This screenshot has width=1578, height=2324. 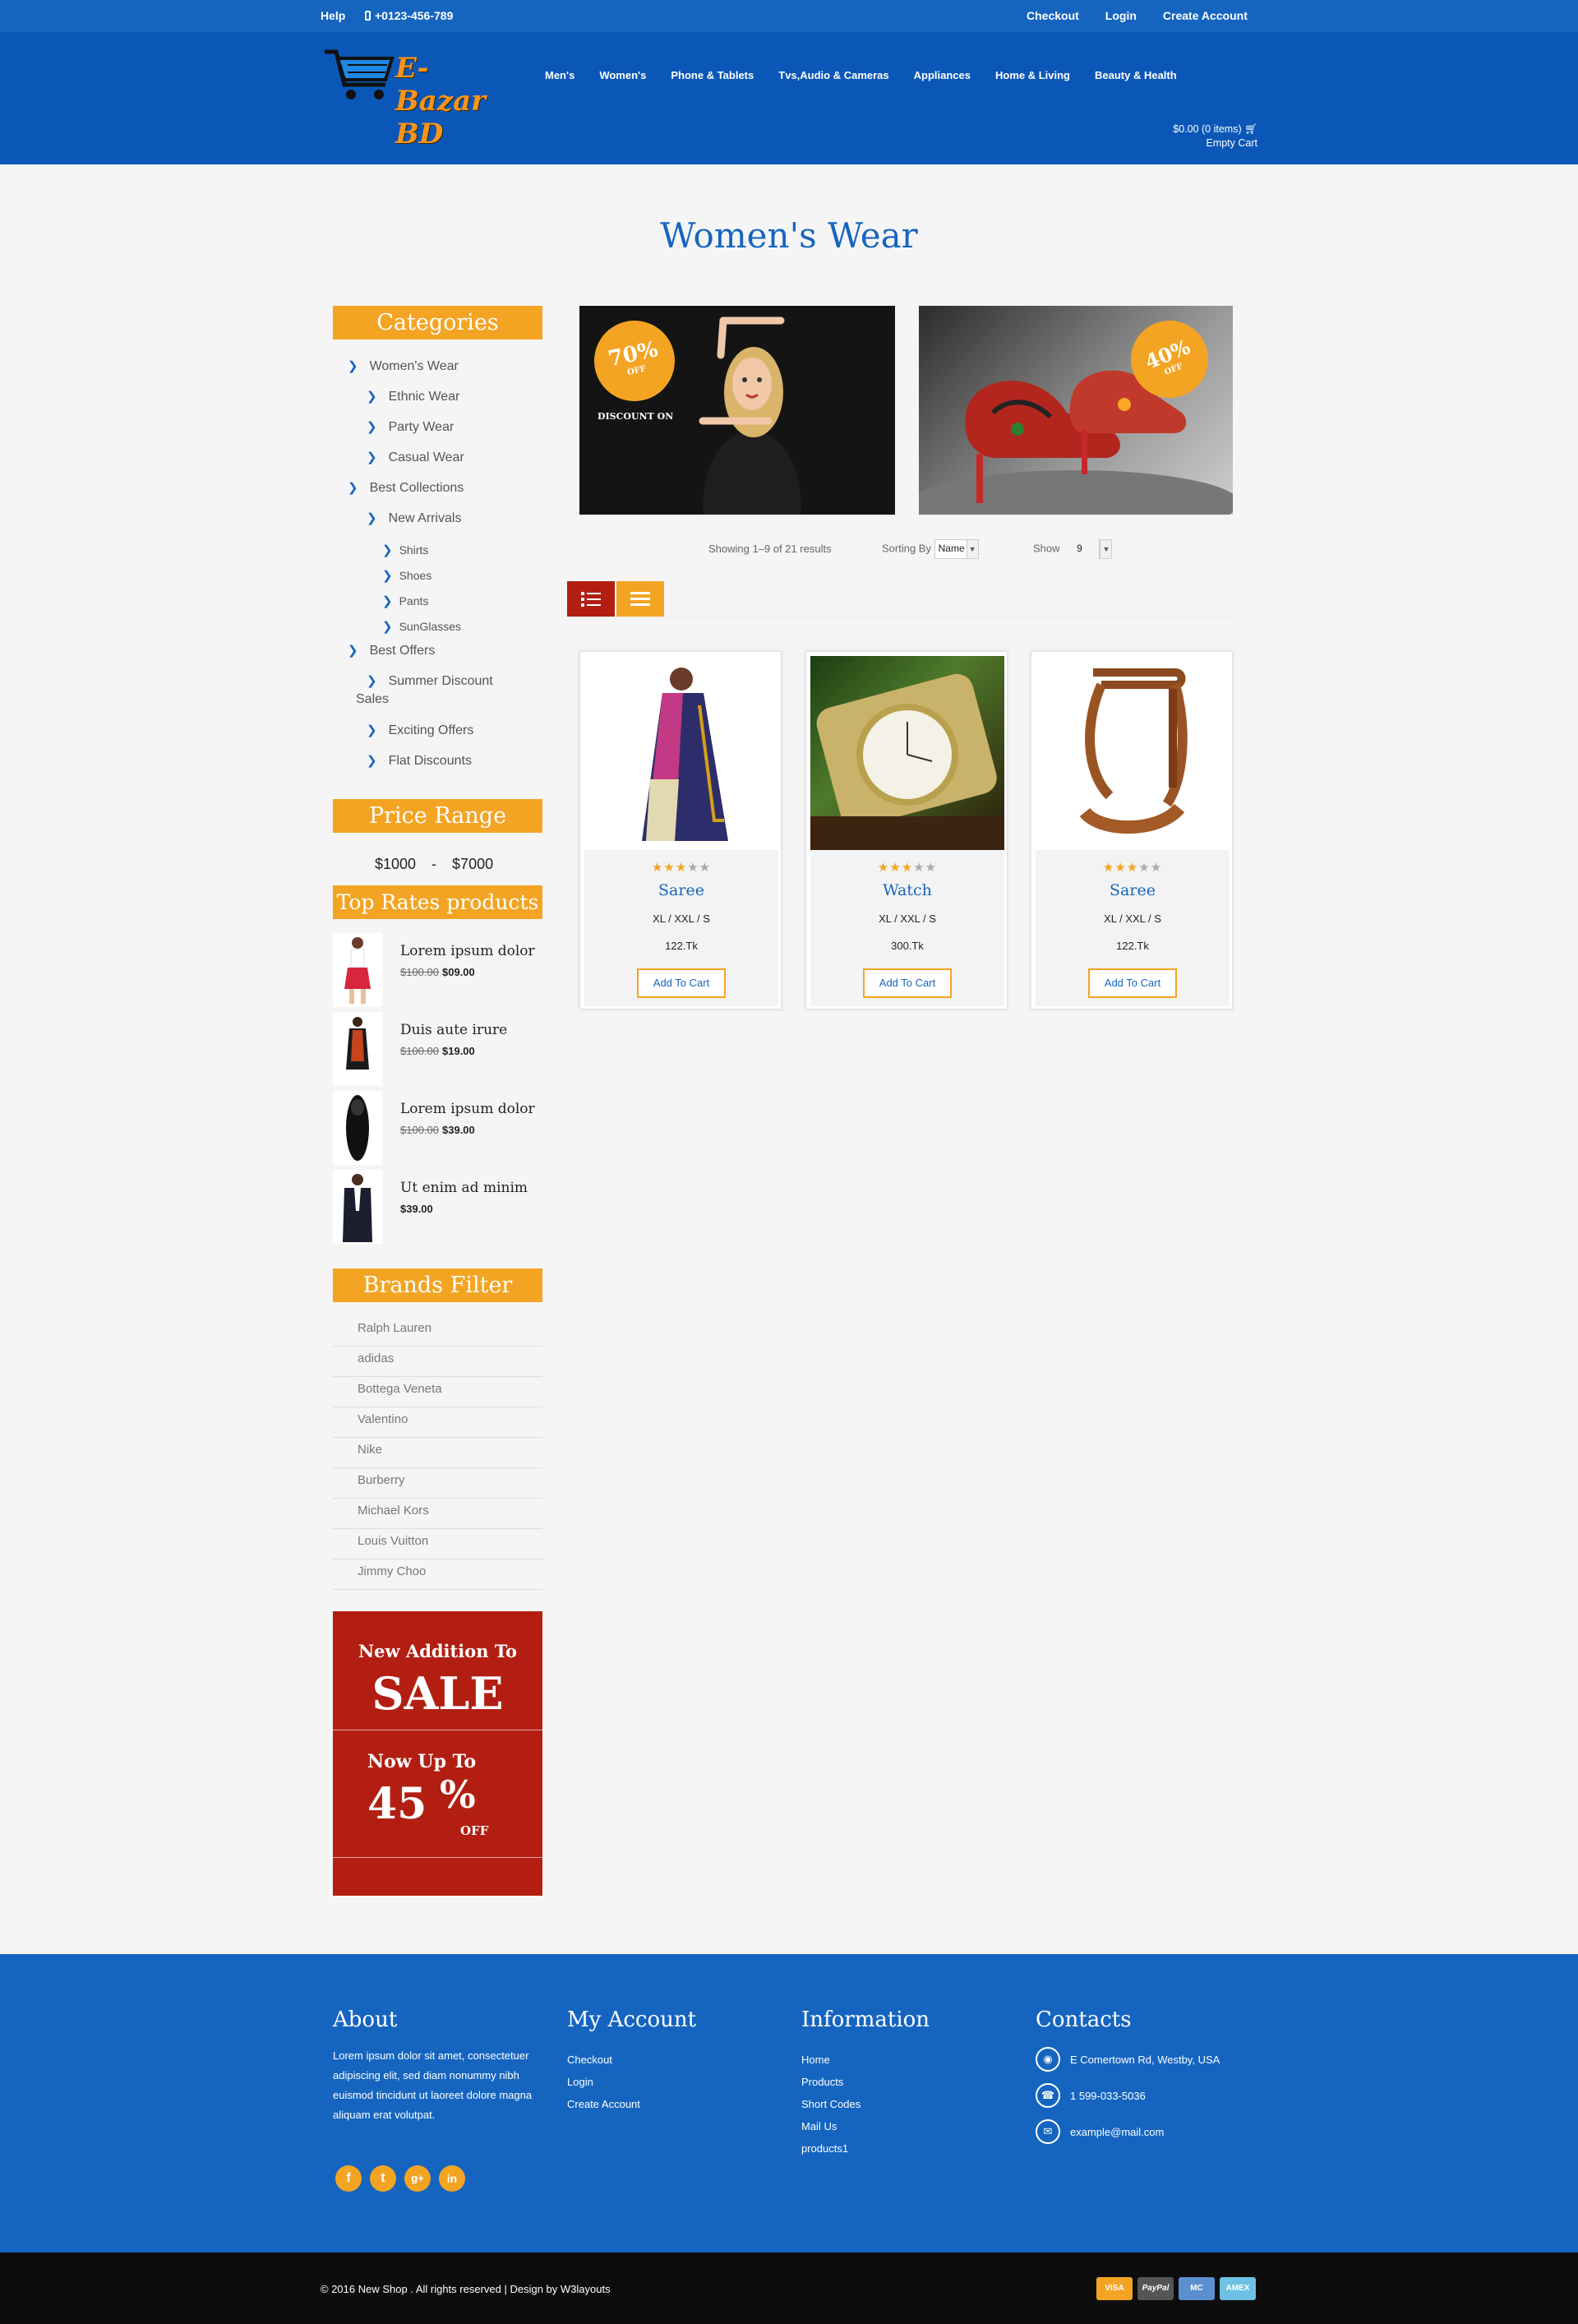 What do you see at coordinates (1205, 15) in the screenshot?
I see `top-create-account-link: Create Account` at bounding box center [1205, 15].